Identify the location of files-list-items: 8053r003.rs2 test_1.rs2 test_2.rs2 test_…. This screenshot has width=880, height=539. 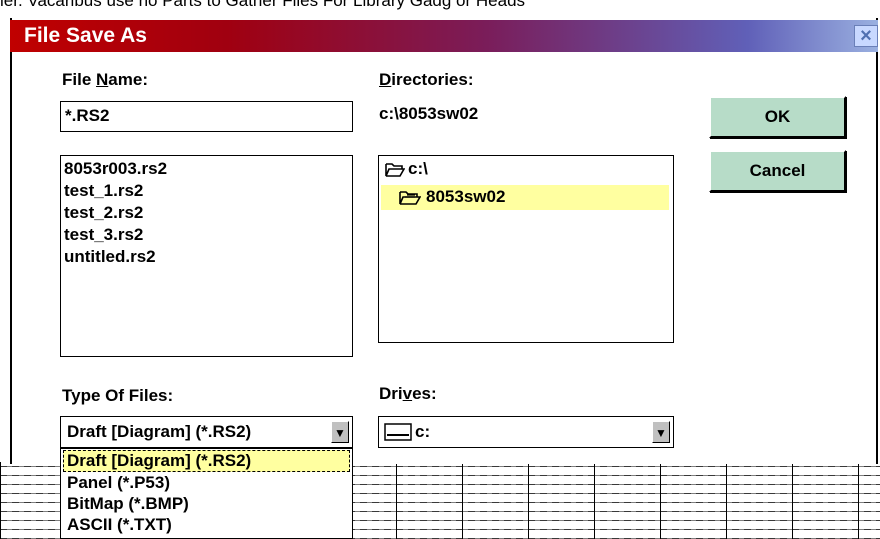
(115, 213).